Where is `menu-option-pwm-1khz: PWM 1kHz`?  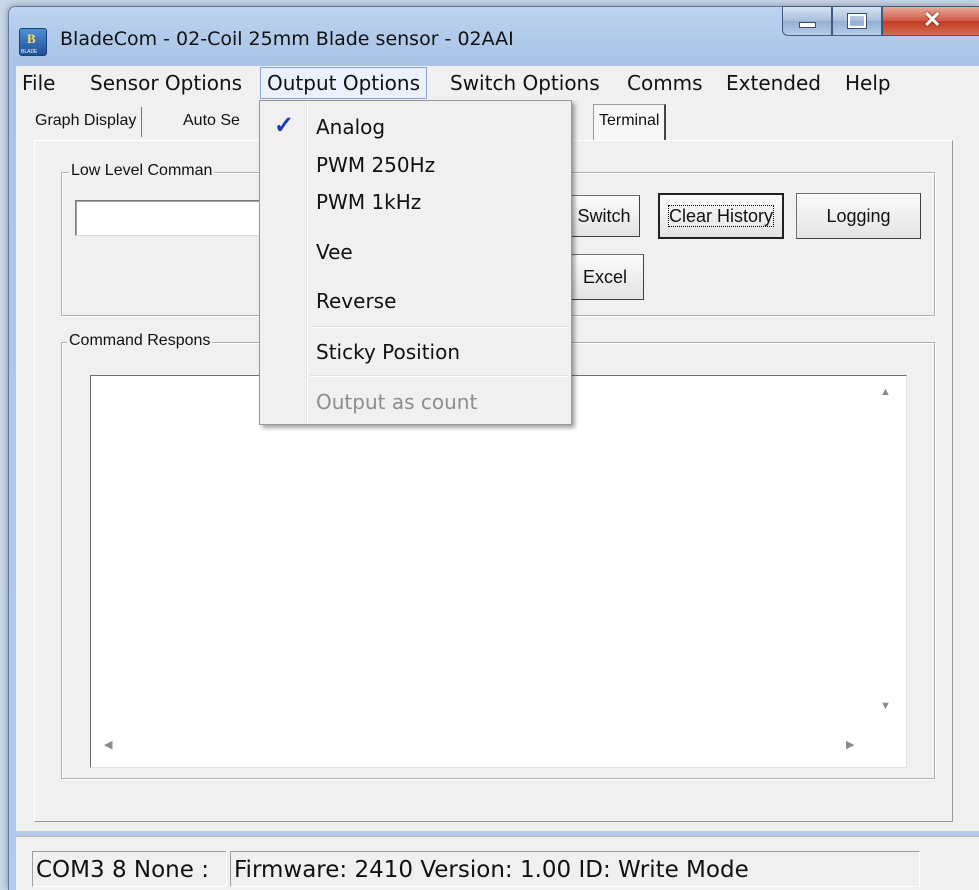
menu-option-pwm-1khz: PWM 1kHz is located at coordinates (368, 202).